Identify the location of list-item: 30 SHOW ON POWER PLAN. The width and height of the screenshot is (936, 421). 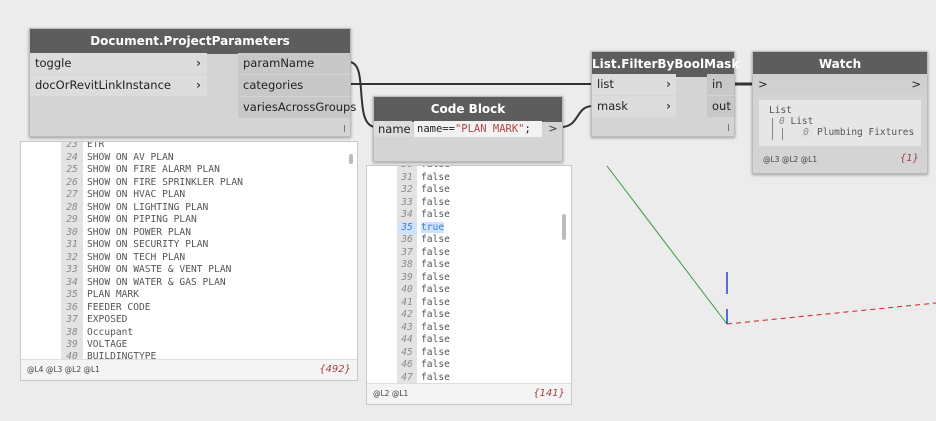
(126, 232).